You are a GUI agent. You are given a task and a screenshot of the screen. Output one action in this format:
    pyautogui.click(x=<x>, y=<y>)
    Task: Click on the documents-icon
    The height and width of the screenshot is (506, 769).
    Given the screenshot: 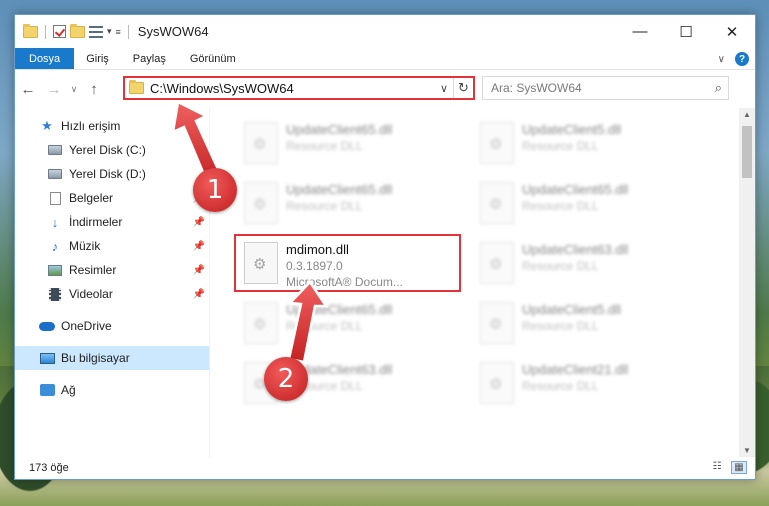 What is the action you would take?
    pyautogui.click(x=55, y=198)
    